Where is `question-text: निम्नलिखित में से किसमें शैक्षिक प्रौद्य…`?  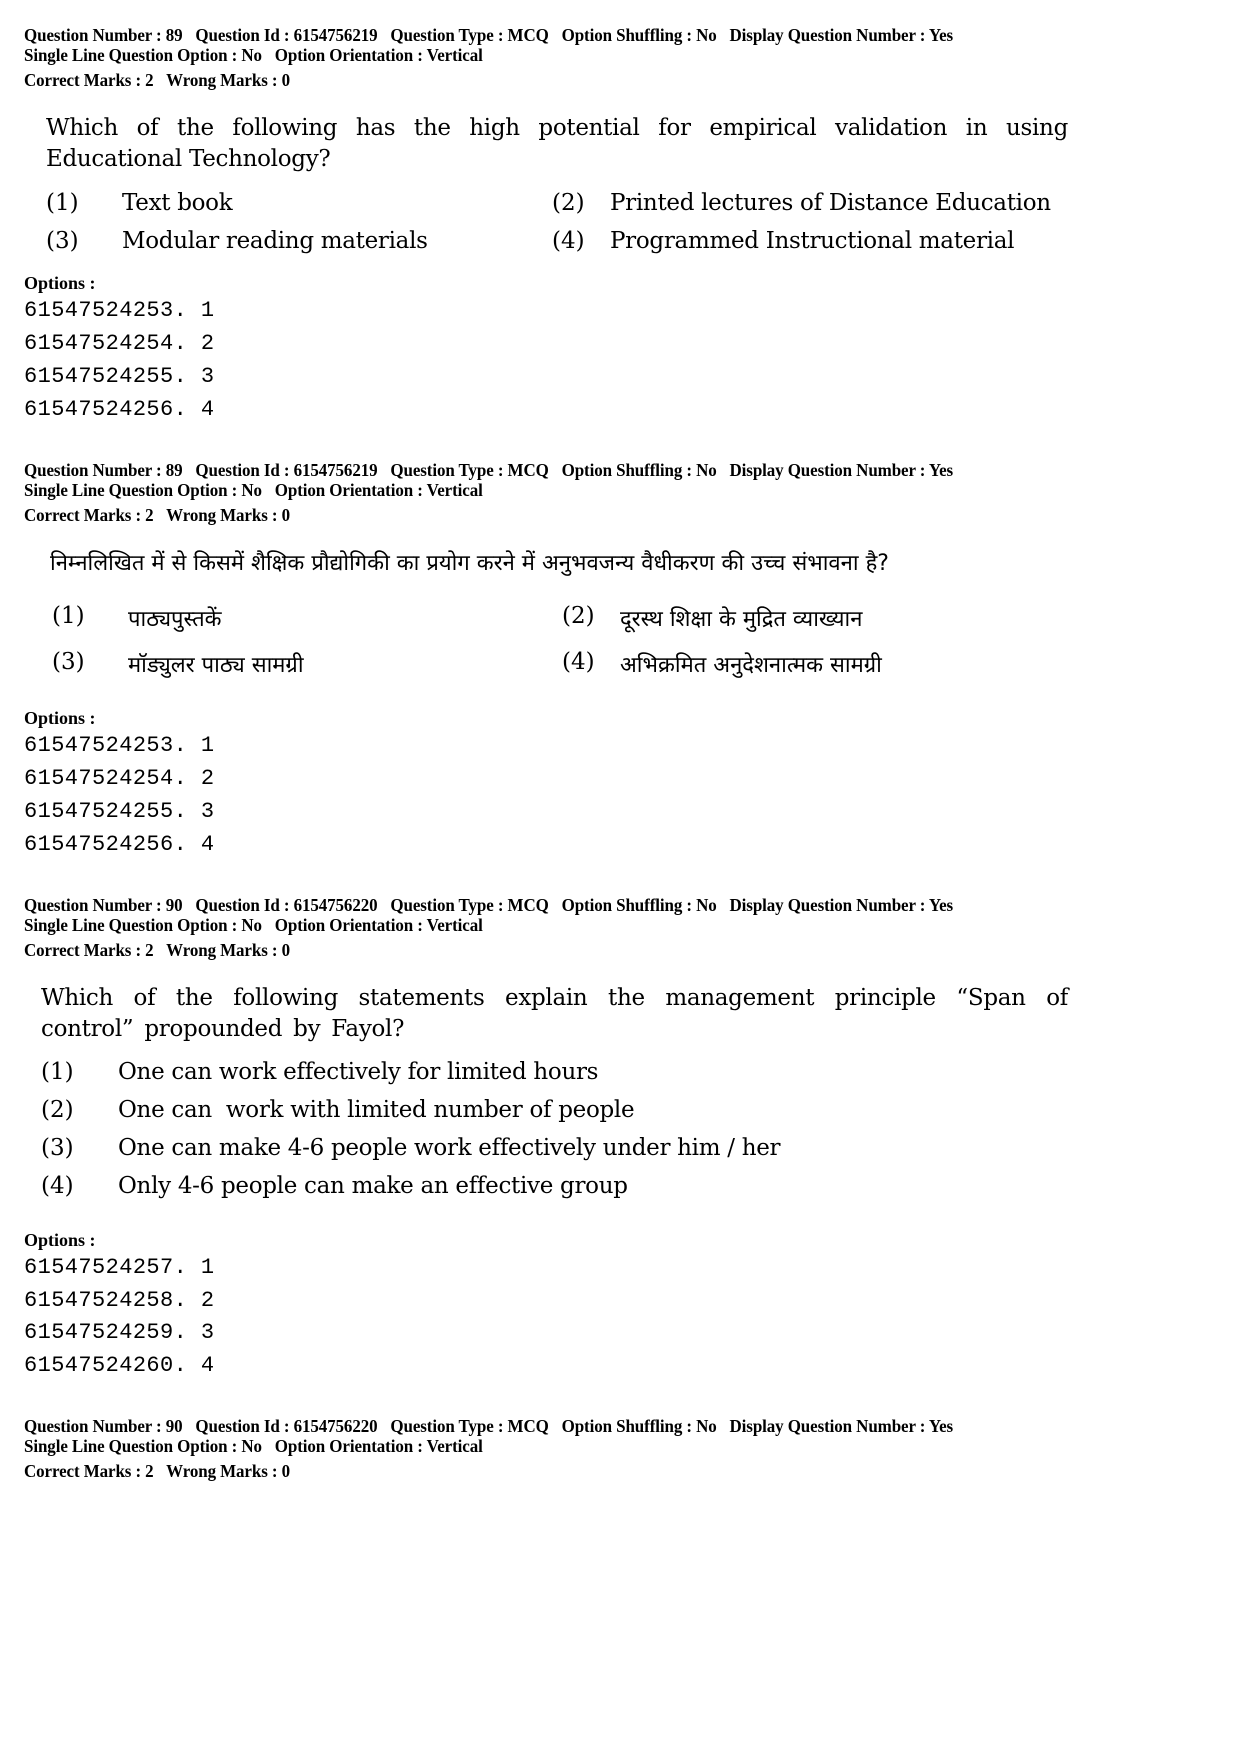 question-text: निम्नलिखित में से किसमें शैक्षिक प्रौद्य… is located at coordinates (469, 563).